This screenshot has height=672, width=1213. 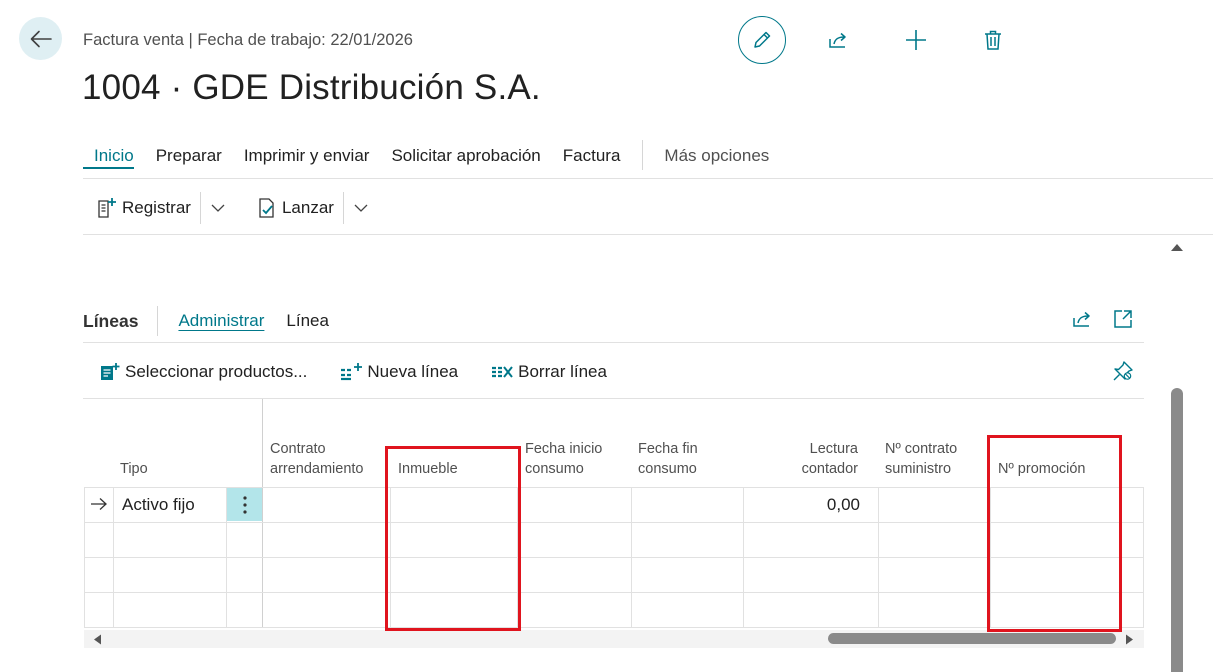 What do you see at coordinates (134, 469) in the screenshot?
I see `tipo-header-label: Tipo` at bounding box center [134, 469].